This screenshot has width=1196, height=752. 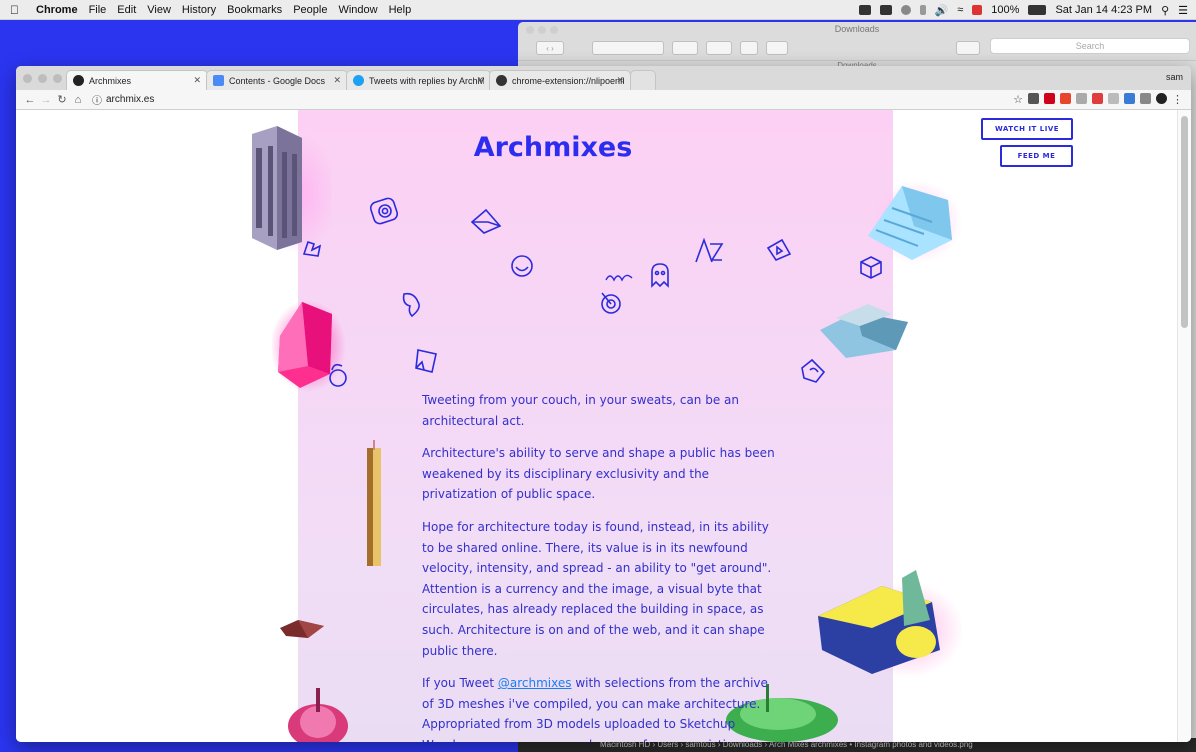 What do you see at coordinates (628, 48) in the screenshot?
I see `finder-view-buttons` at bounding box center [628, 48].